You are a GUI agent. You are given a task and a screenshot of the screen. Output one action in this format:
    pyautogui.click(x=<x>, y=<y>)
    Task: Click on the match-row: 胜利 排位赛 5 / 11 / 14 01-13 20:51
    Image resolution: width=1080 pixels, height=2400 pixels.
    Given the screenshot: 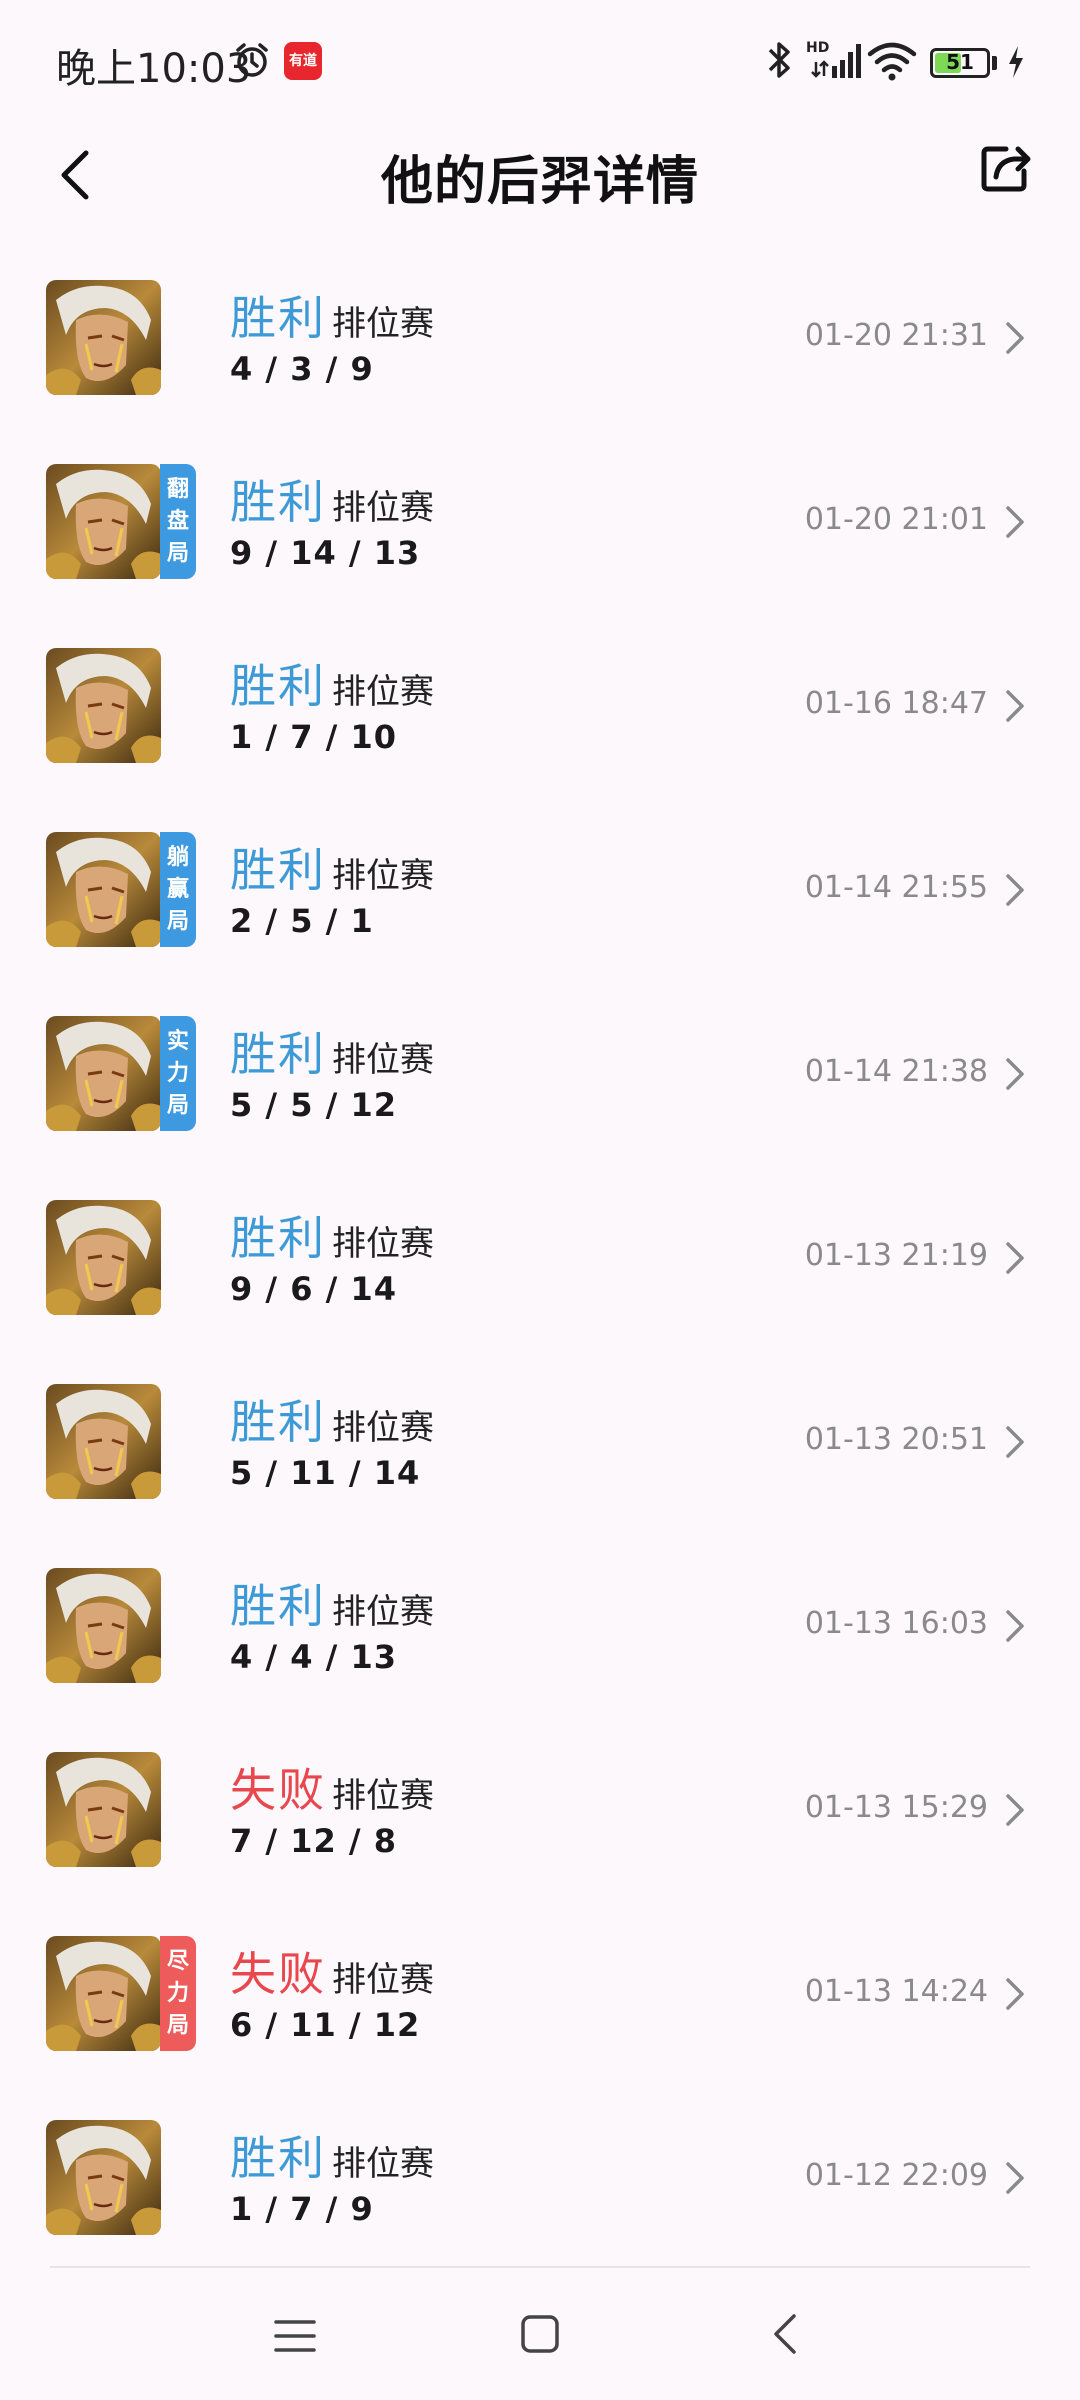 What is the action you would take?
    pyautogui.click(x=540, y=1442)
    